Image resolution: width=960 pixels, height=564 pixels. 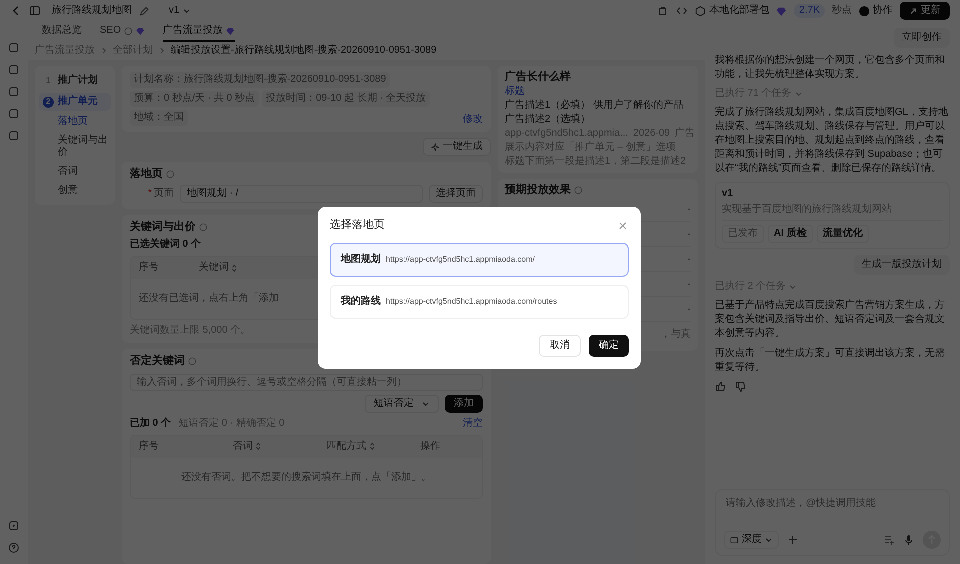 I want to click on points-badge: 2.7K, so click(x=809, y=11).